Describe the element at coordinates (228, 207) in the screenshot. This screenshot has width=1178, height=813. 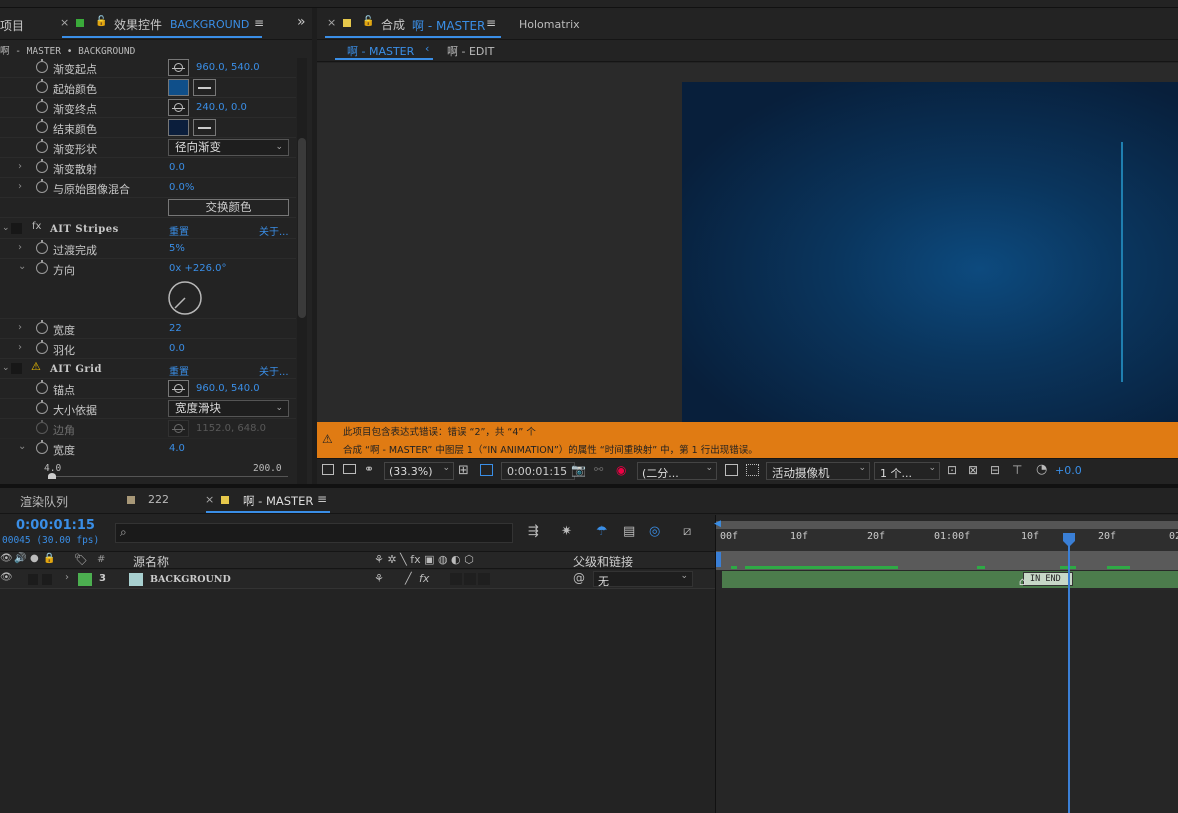
I see `swap-colors-button: 交换颜色` at that location.